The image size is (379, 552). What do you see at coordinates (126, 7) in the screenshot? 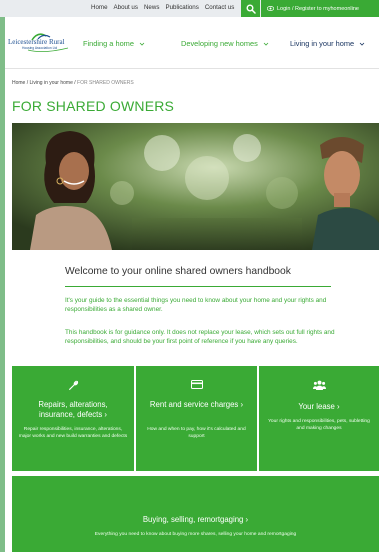
I see `utility-link-about: About us` at bounding box center [126, 7].